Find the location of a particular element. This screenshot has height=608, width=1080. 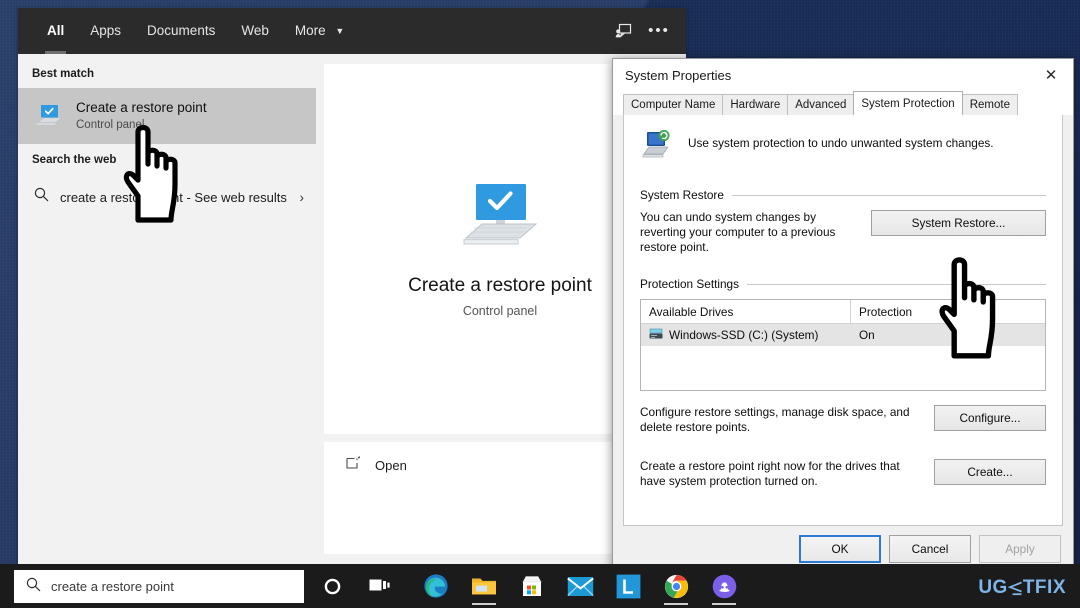

protection-settings-group-header: Protection Settings is located at coordinates (843, 284).